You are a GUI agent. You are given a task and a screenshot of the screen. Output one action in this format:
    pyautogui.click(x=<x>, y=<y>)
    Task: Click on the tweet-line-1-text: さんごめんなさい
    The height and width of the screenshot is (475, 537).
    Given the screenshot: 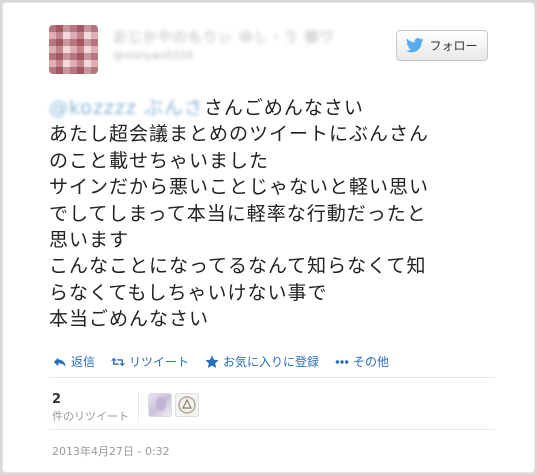 What is the action you would take?
    pyautogui.click(x=283, y=108)
    